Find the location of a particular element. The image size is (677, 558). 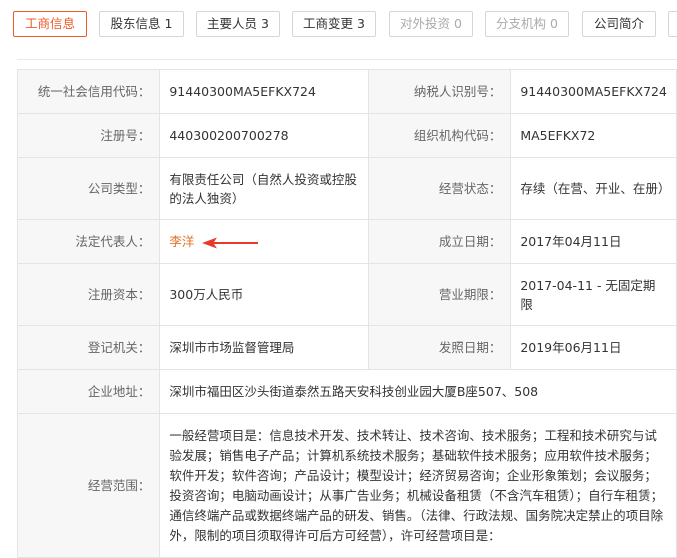

taxpayer-id-value: 91440300MA5EFKX724 is located at coordinates (593, 91).